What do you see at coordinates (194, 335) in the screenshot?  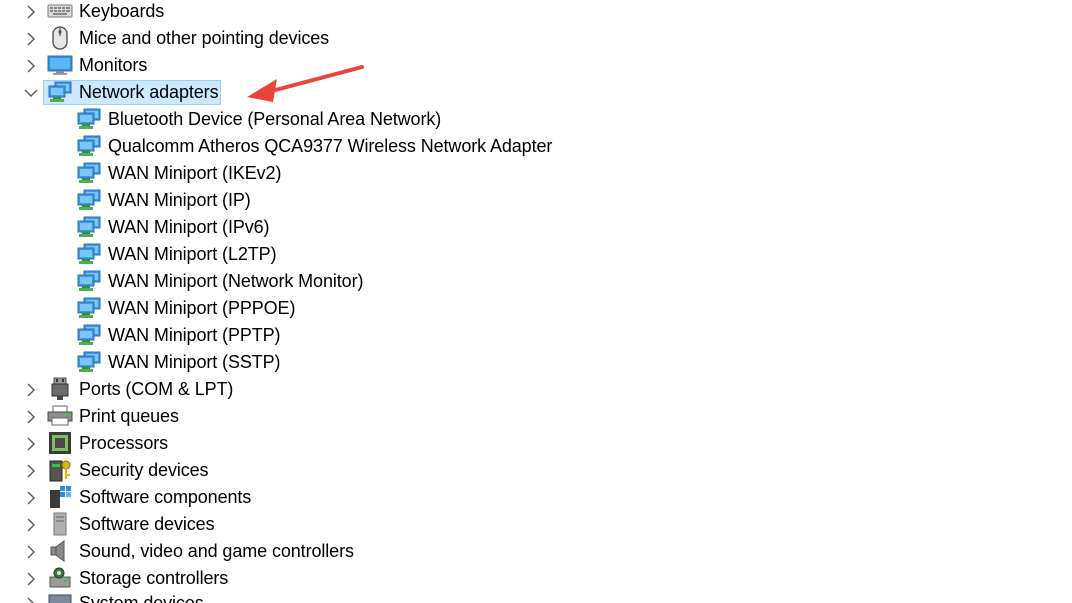 I see `tree-node-label: WAN Miniport (PPTP)` at bounding box center [194, 335].